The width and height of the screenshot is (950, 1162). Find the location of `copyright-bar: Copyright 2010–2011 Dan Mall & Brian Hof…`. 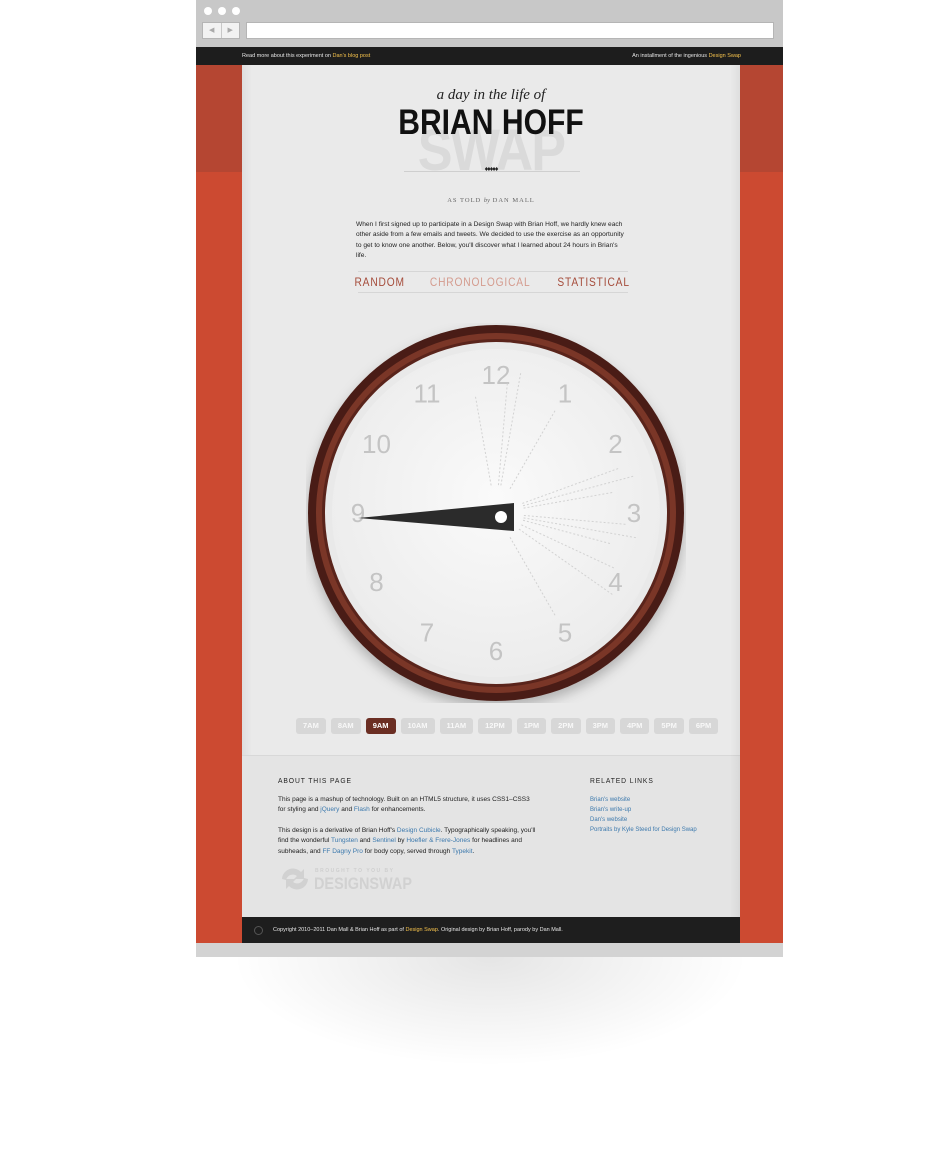

copyright-bar: Copyright 2010–2011 Dan Mall & Brian Hof… is located at coordinates (491, 930).